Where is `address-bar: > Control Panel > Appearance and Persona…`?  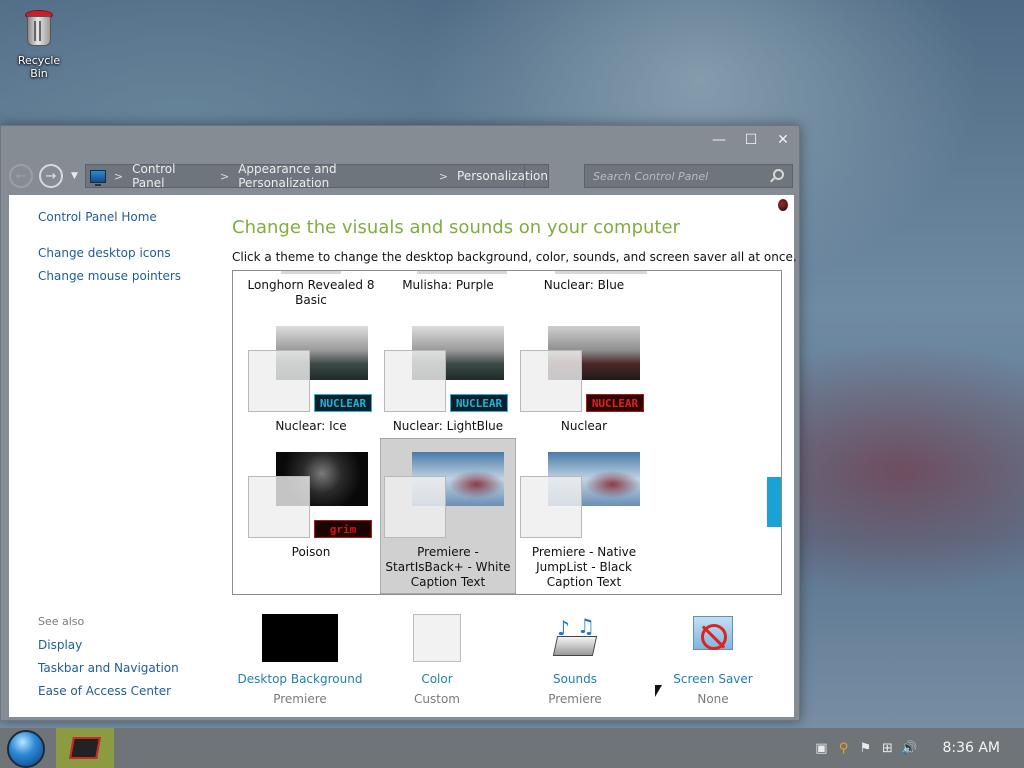
address-bar: > Control Panel > Appearance and Persona… is located at coordinates (317, 176).